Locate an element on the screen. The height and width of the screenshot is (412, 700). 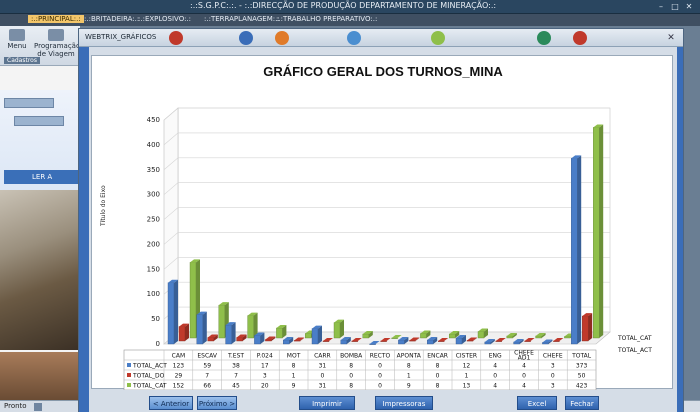
x-tick-label: TOTAL is located at coordinates (581, 356).